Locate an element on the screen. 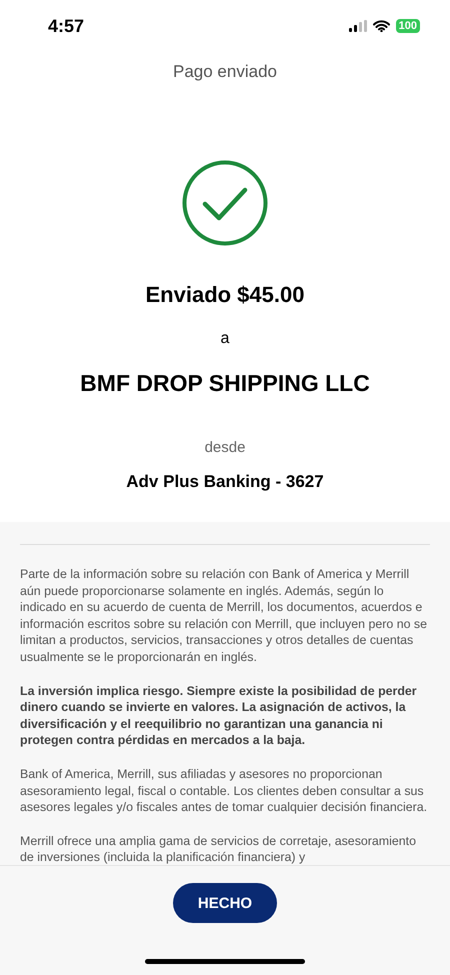 This screenshot has width=450, height=975. checkmark-circle-icon is located at coordinates (225, 203).